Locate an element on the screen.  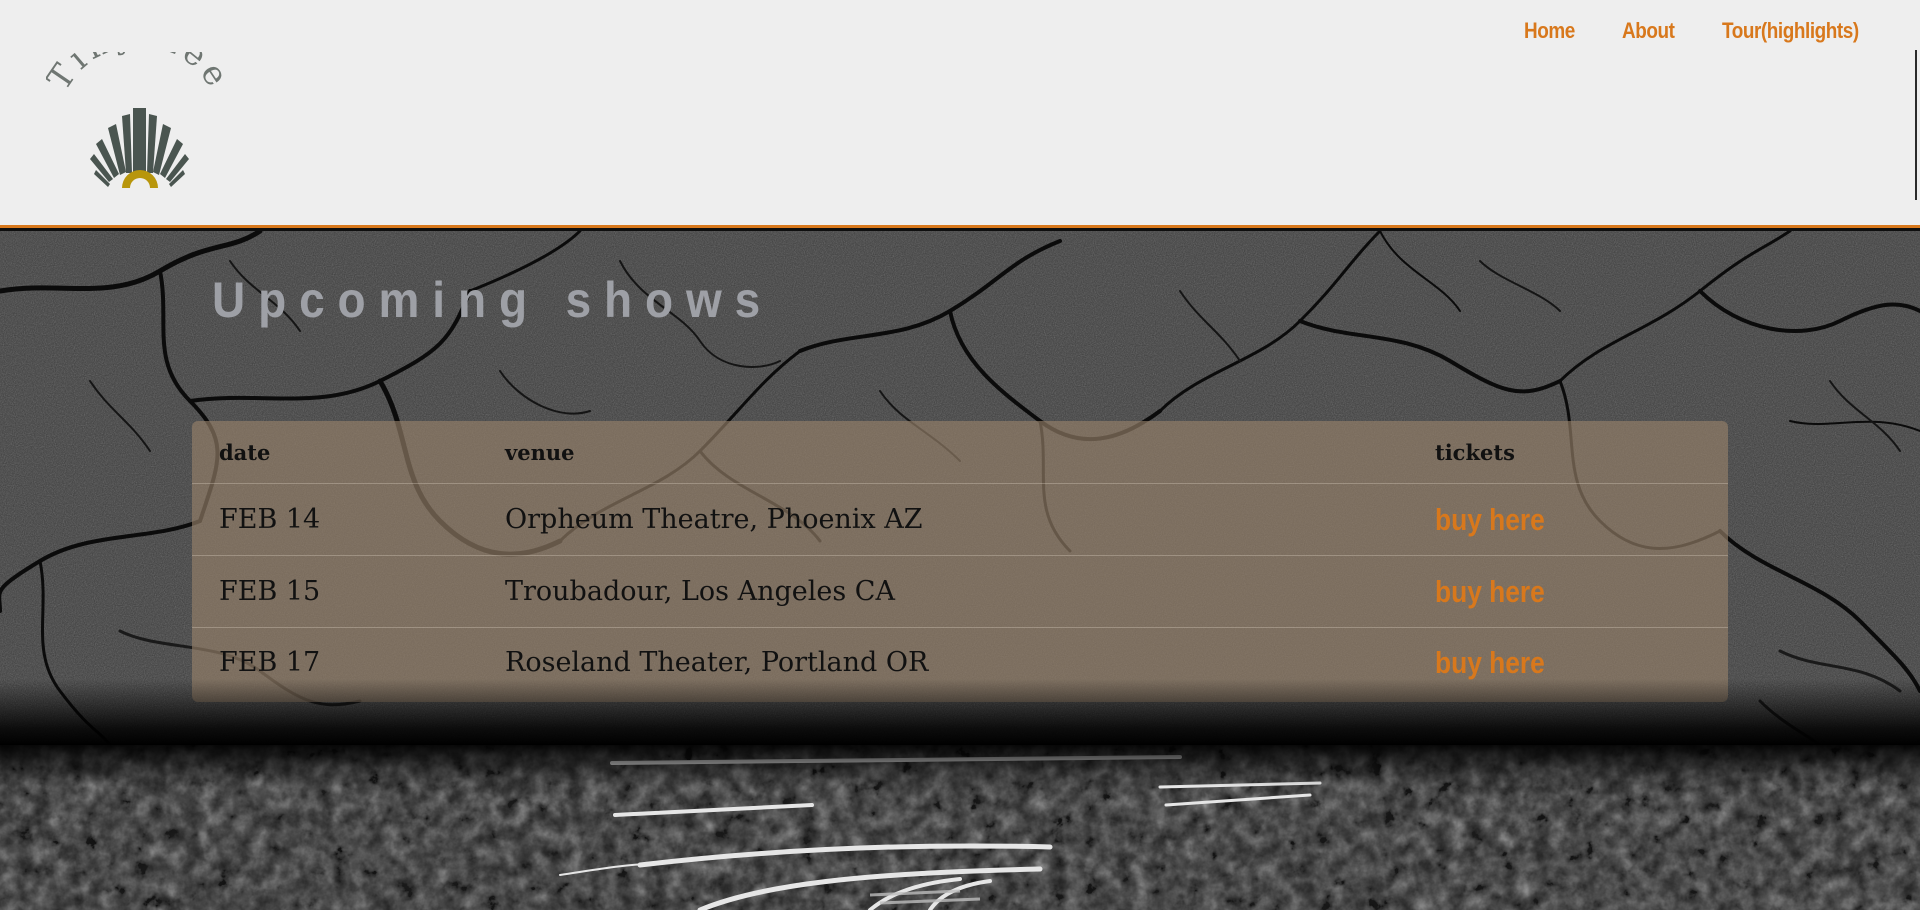
svg-text: Tiny Lee is located at coordinates (139, 74).